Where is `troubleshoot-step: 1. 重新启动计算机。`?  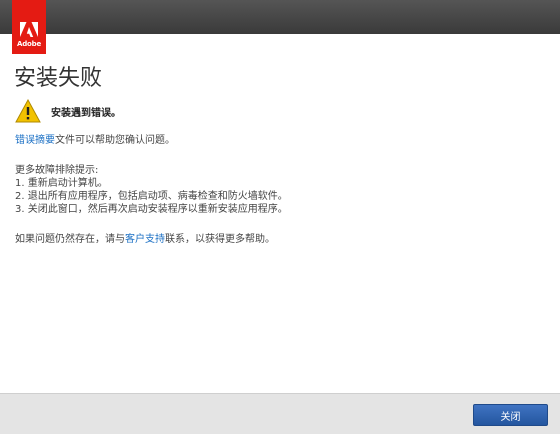 troubleshoot-step: 1. 重新启动计算机。 is located at coordinates (61, 183).